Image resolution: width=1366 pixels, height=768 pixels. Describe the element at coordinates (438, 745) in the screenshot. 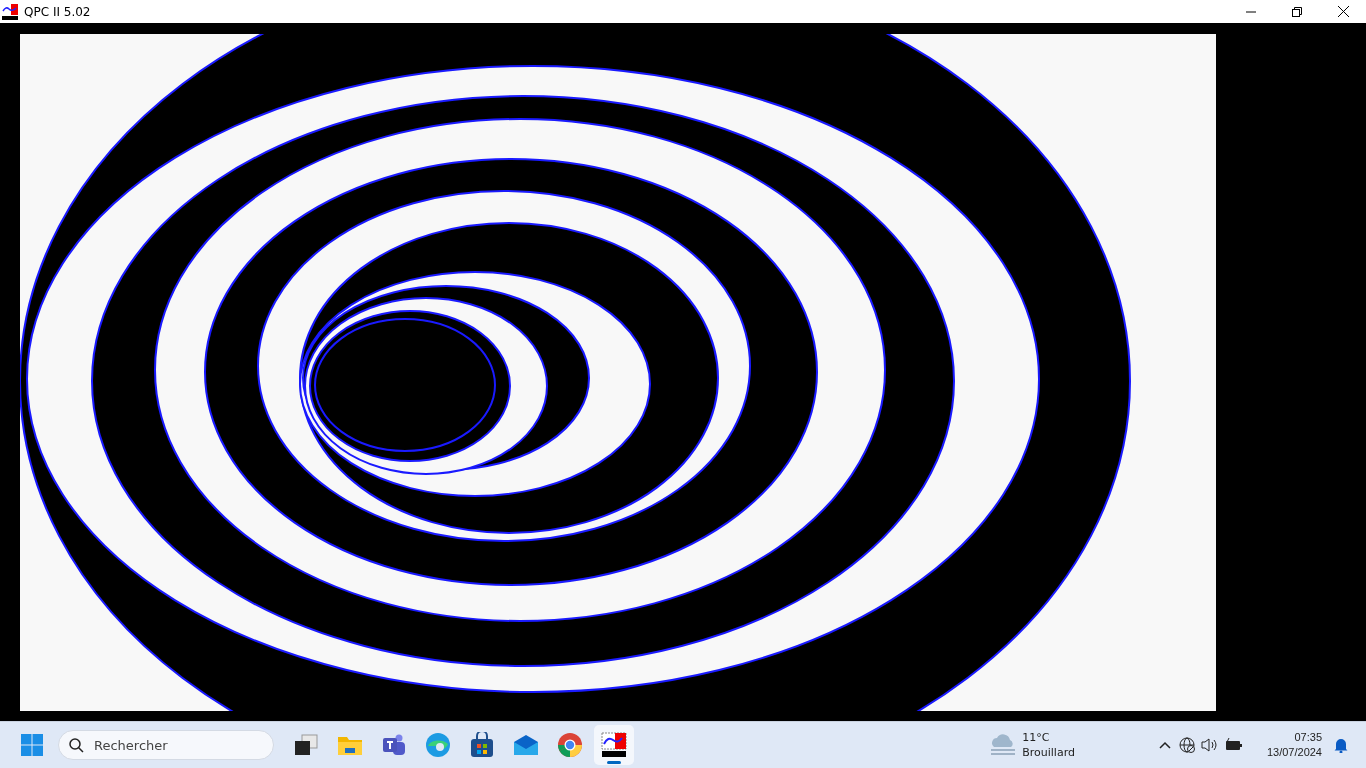

I see `wave-circle-icon` at that location.